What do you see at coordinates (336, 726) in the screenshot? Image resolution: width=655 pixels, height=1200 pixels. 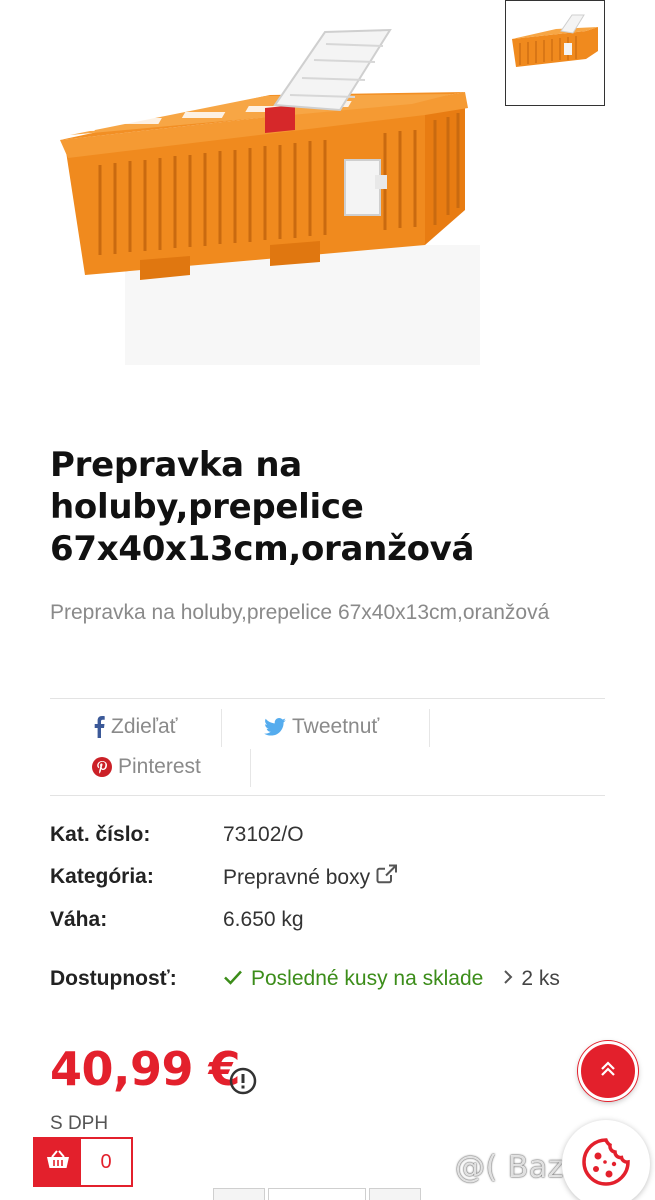 I see `twitter-share-label: Tweetnuť` at bounding box center [336, 726].